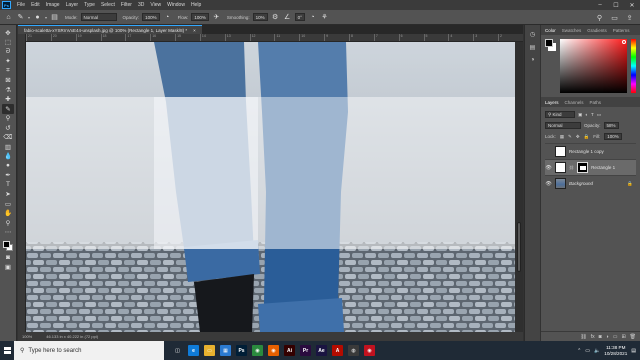  Describe the element at coordinates (572, 30) in the screenshot. I see `tab-swatches: Swatches` at that location.